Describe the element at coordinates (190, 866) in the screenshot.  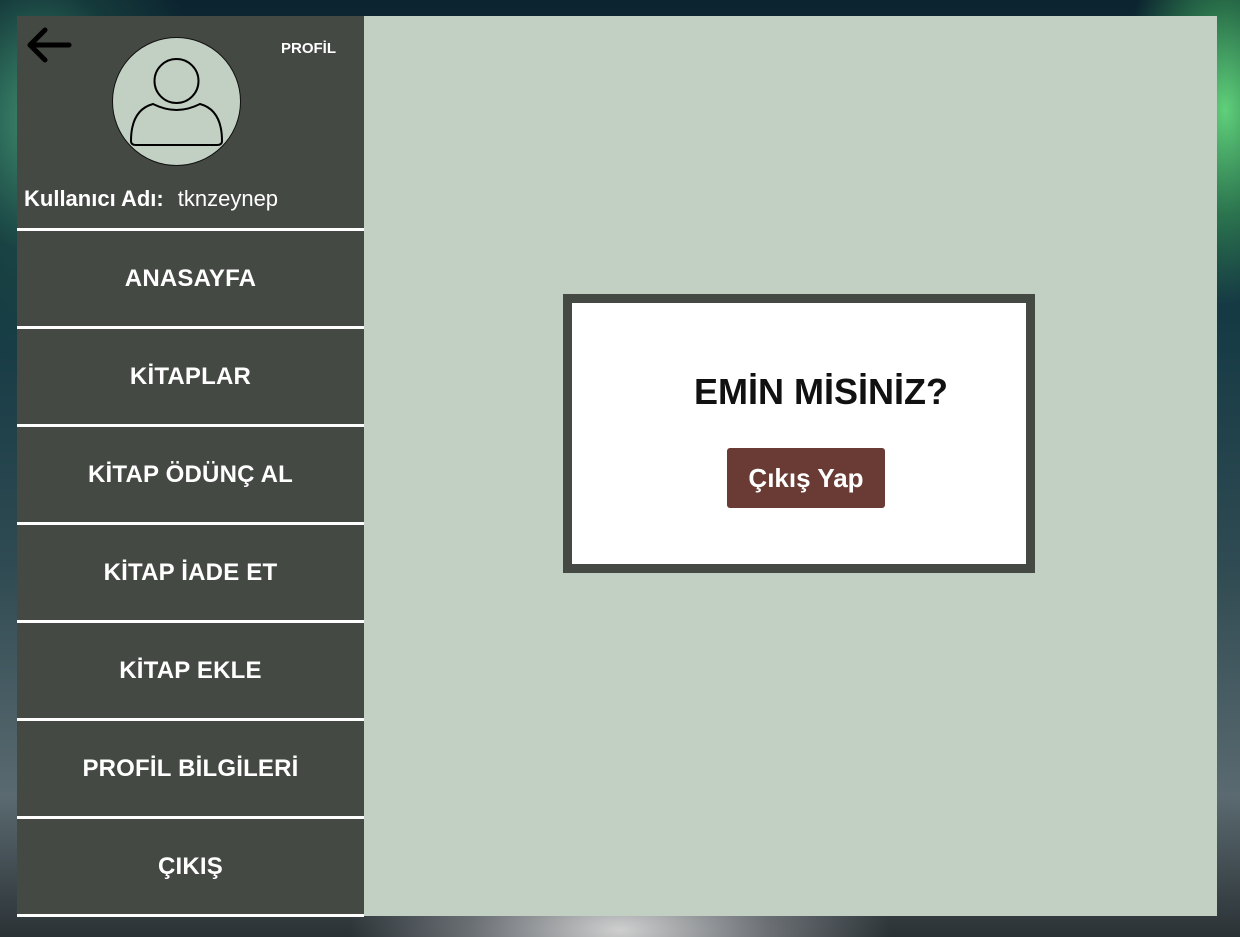
I see `menu-item-cikis: ÇIKIŞ` at that location.